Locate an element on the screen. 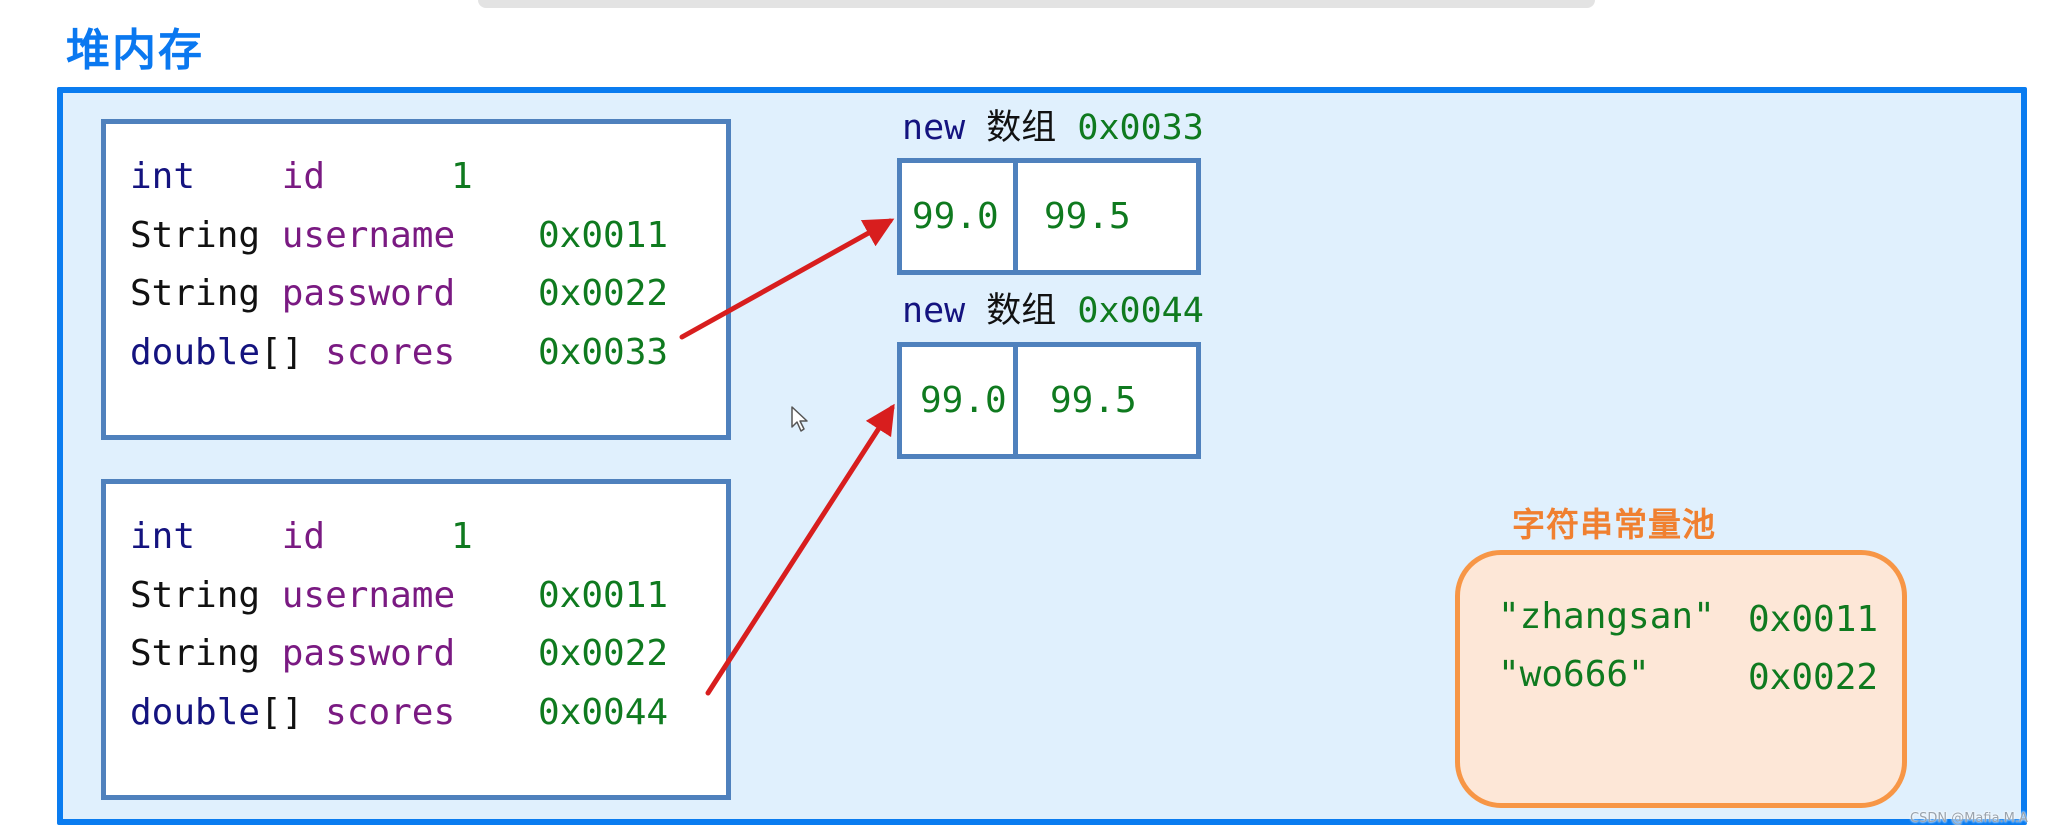  pool-literal: "zhangsan" is located at coordinates (1606, 616).